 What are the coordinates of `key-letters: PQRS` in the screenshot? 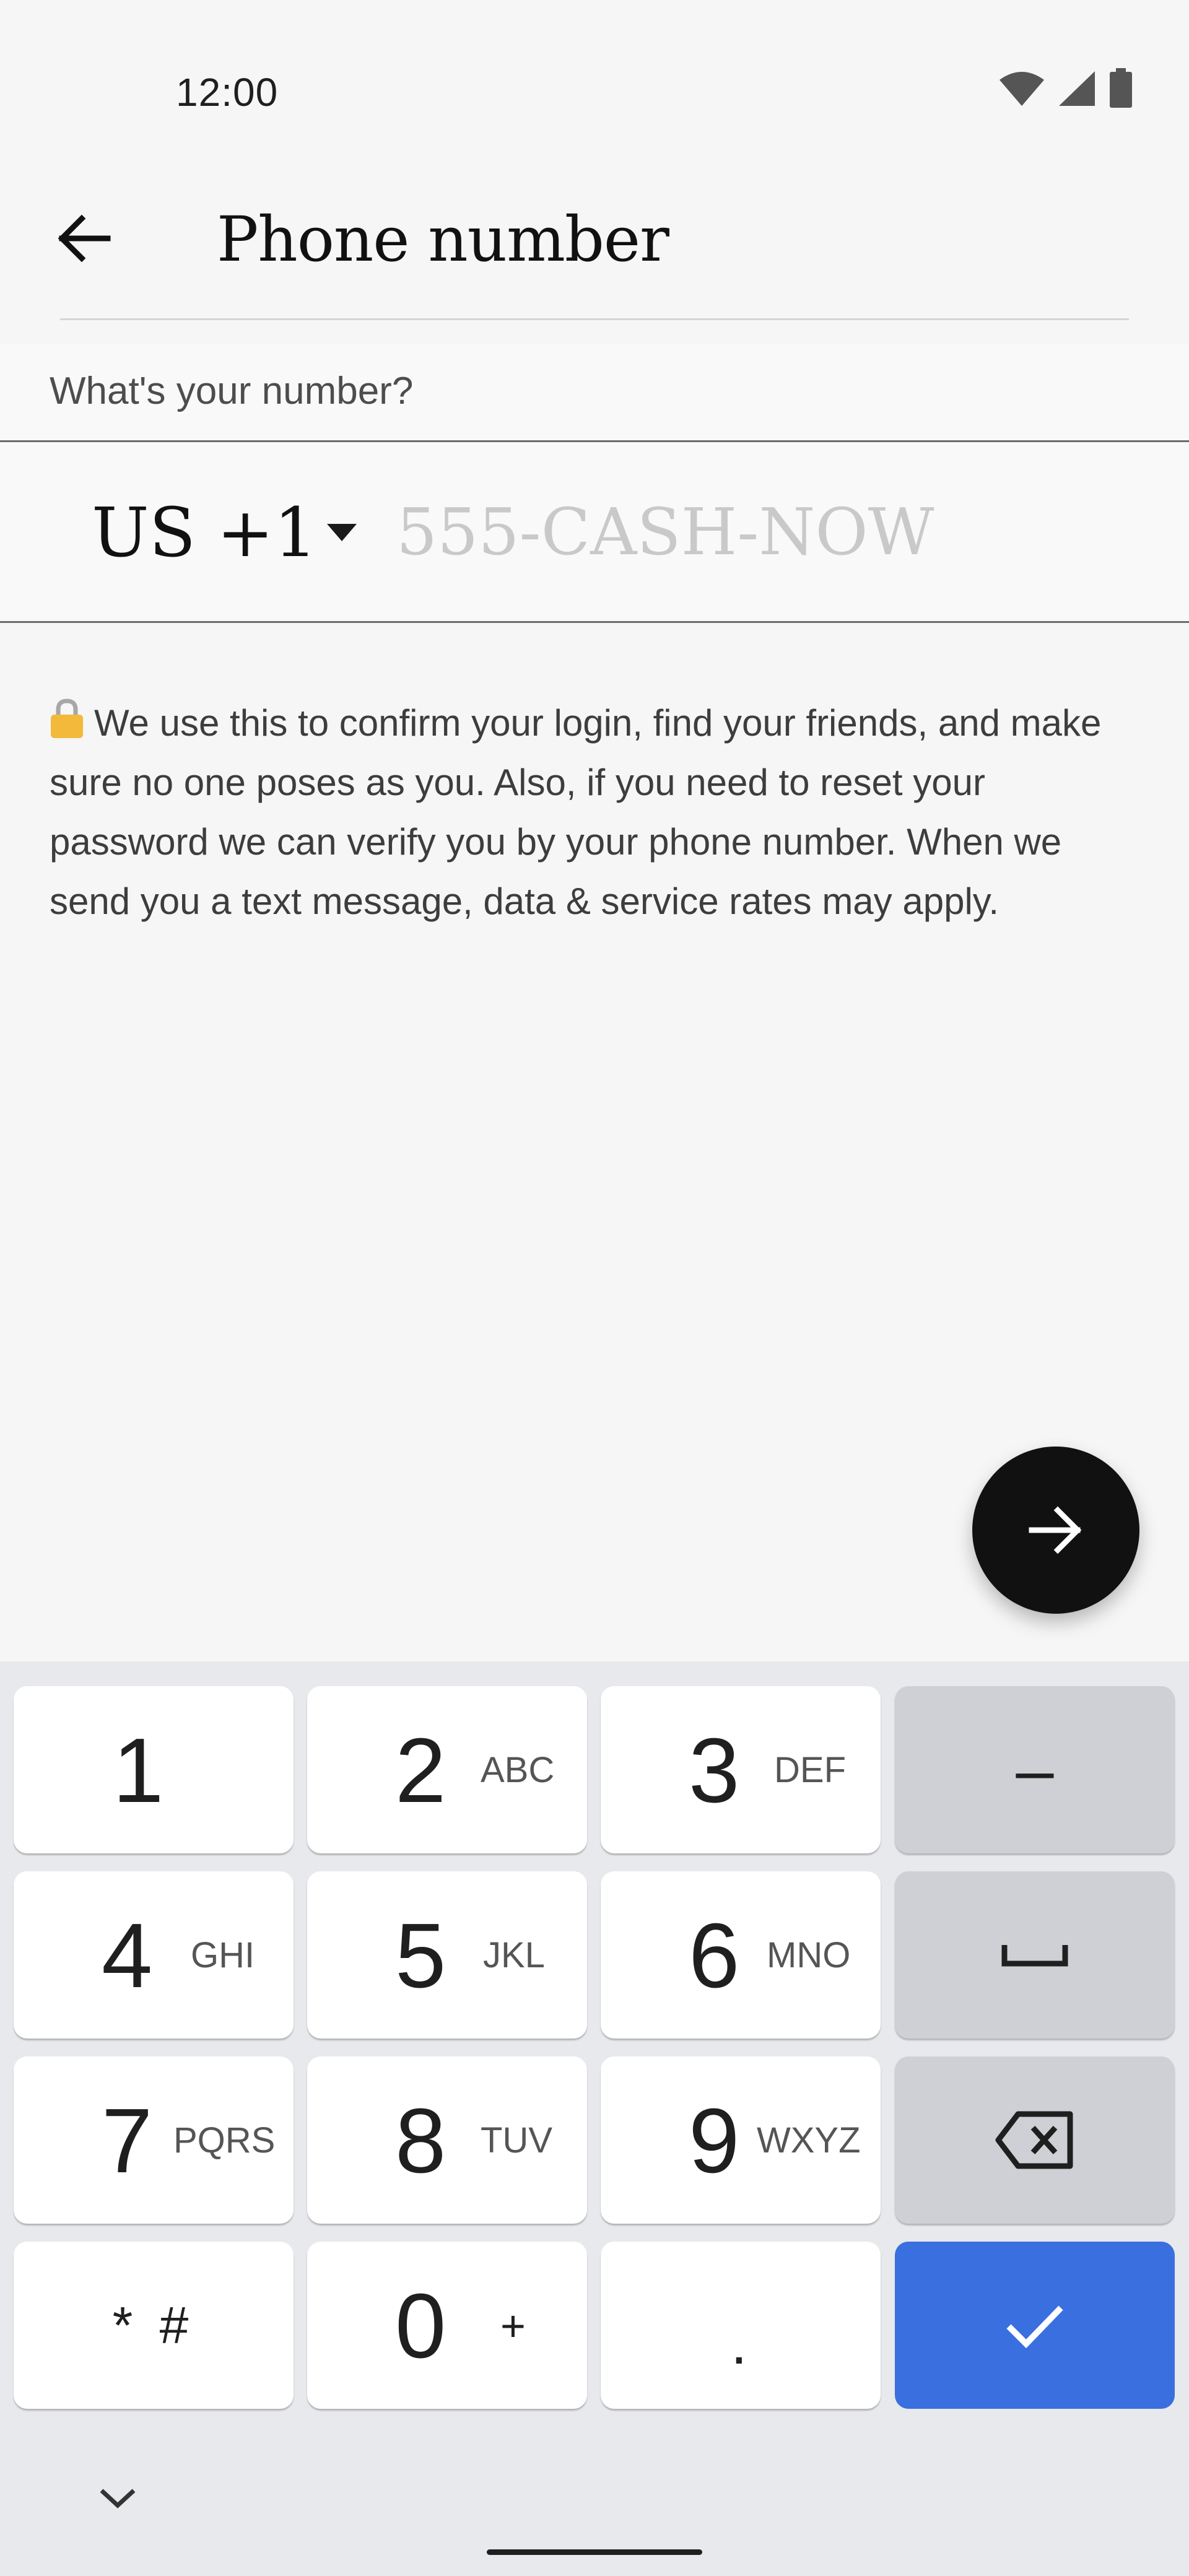 It's located at (224, 2140).